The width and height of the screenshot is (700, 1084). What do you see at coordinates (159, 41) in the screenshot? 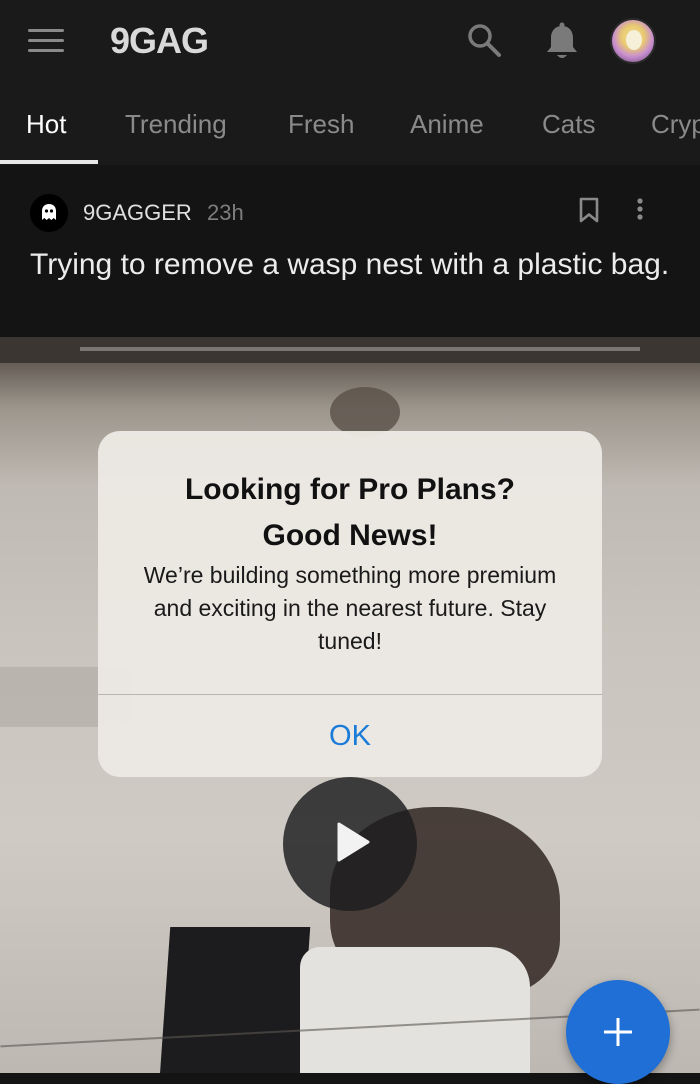
I see `app-logo: 9GAG` at bounding box center [159, 41].